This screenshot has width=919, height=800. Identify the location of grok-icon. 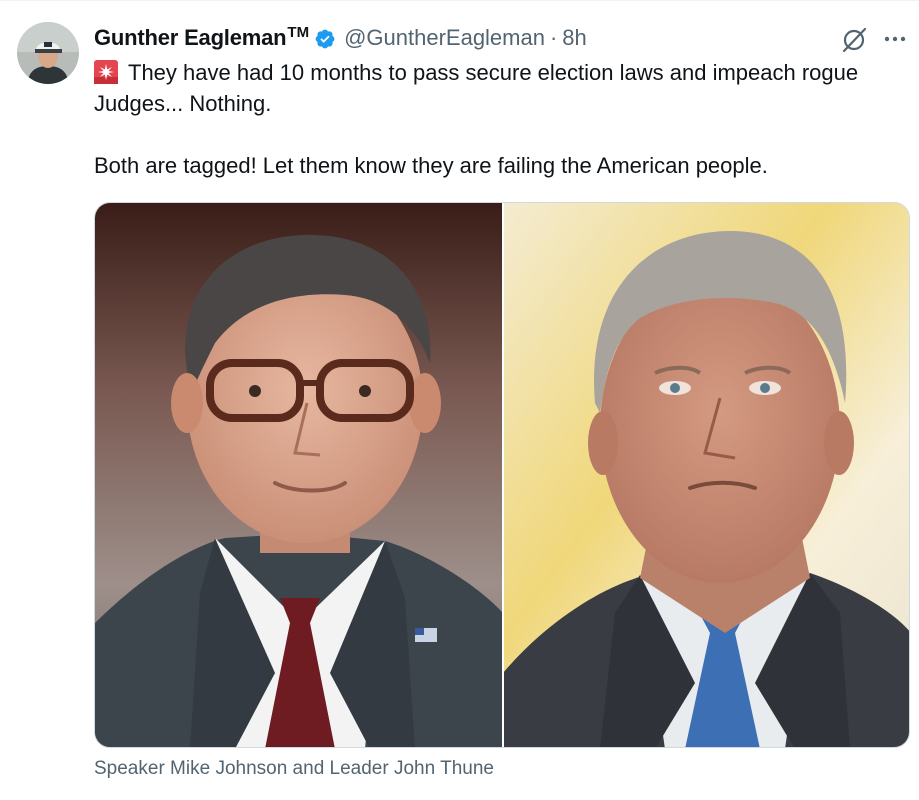
(854, 40).